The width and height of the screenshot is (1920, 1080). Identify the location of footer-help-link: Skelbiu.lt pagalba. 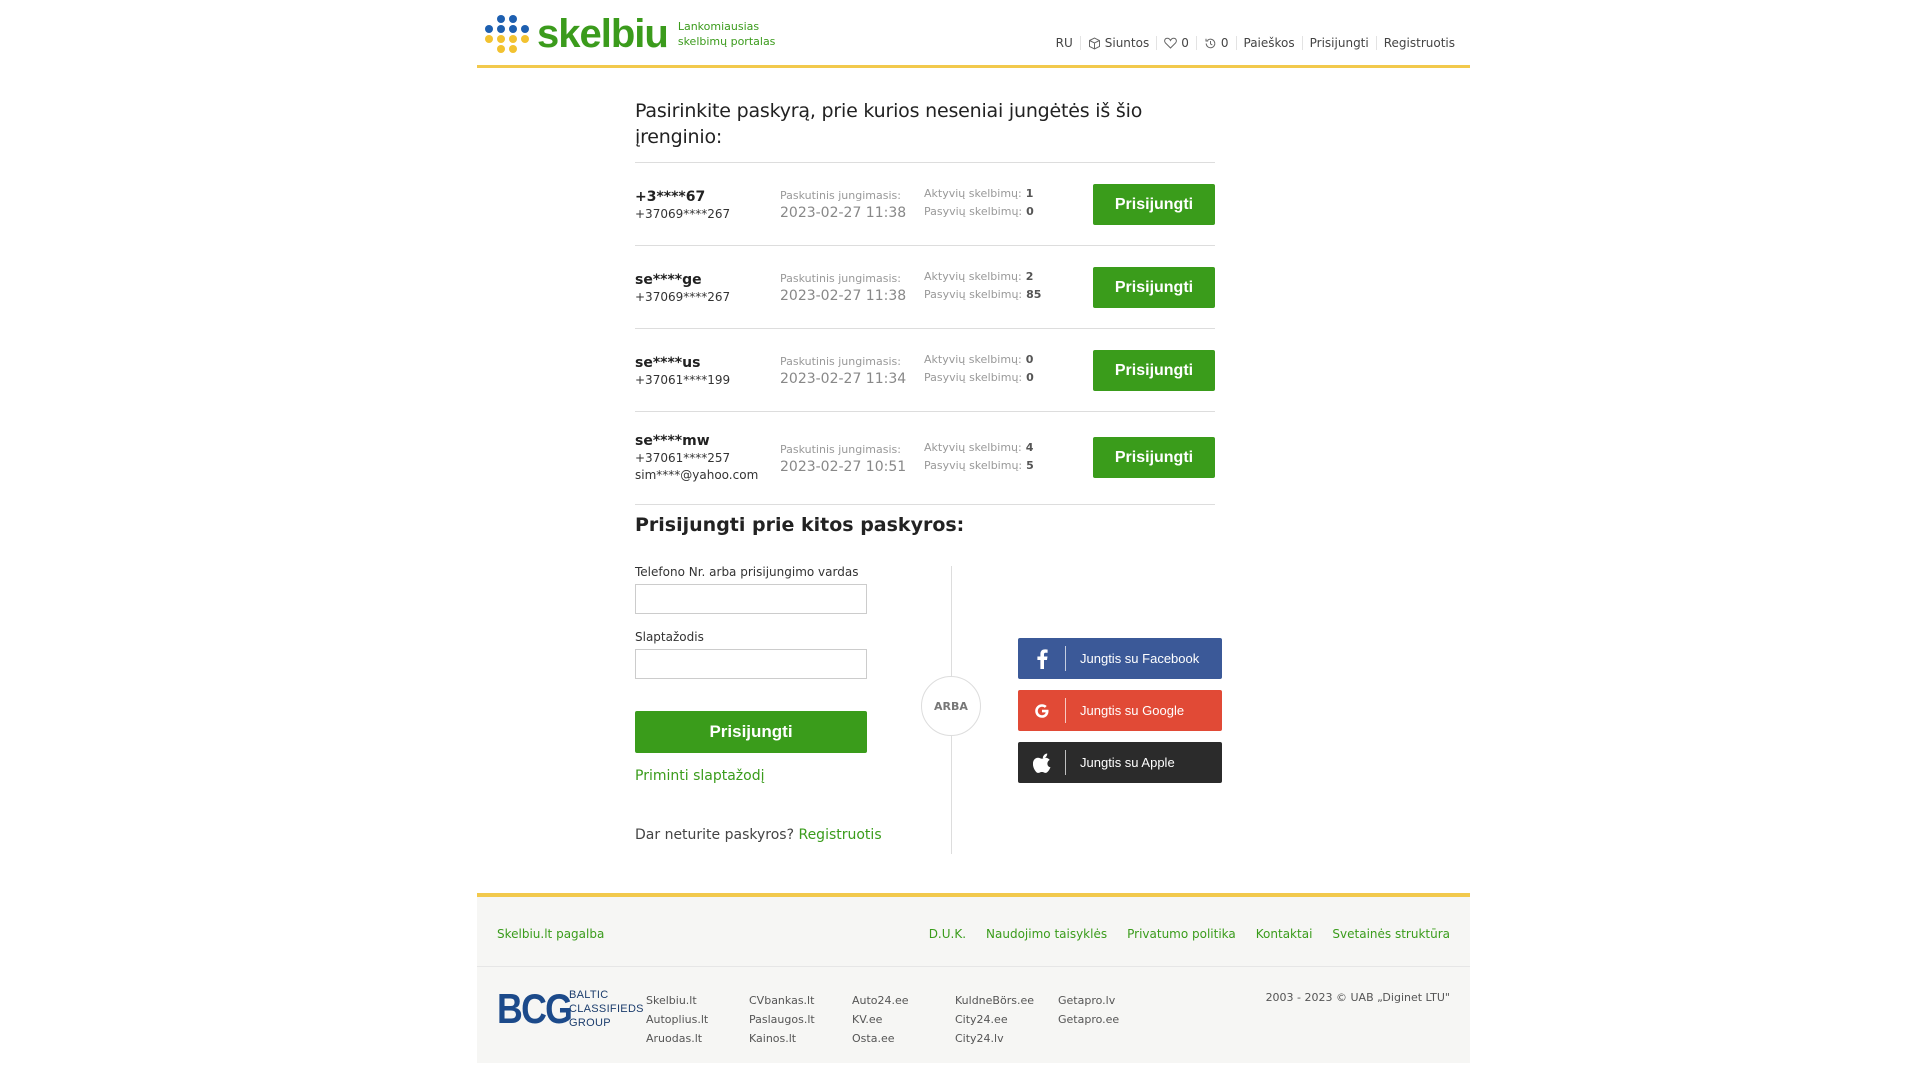
(550, 934).